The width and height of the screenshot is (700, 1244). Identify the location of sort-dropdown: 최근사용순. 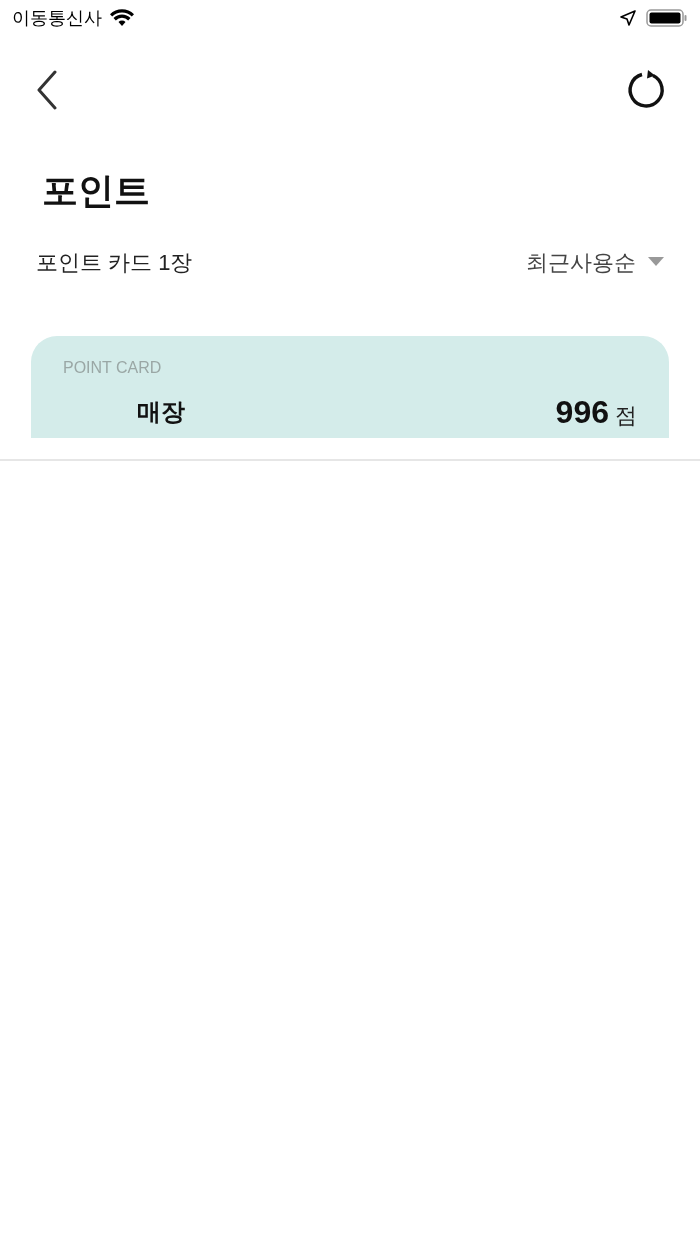
(595, 262).